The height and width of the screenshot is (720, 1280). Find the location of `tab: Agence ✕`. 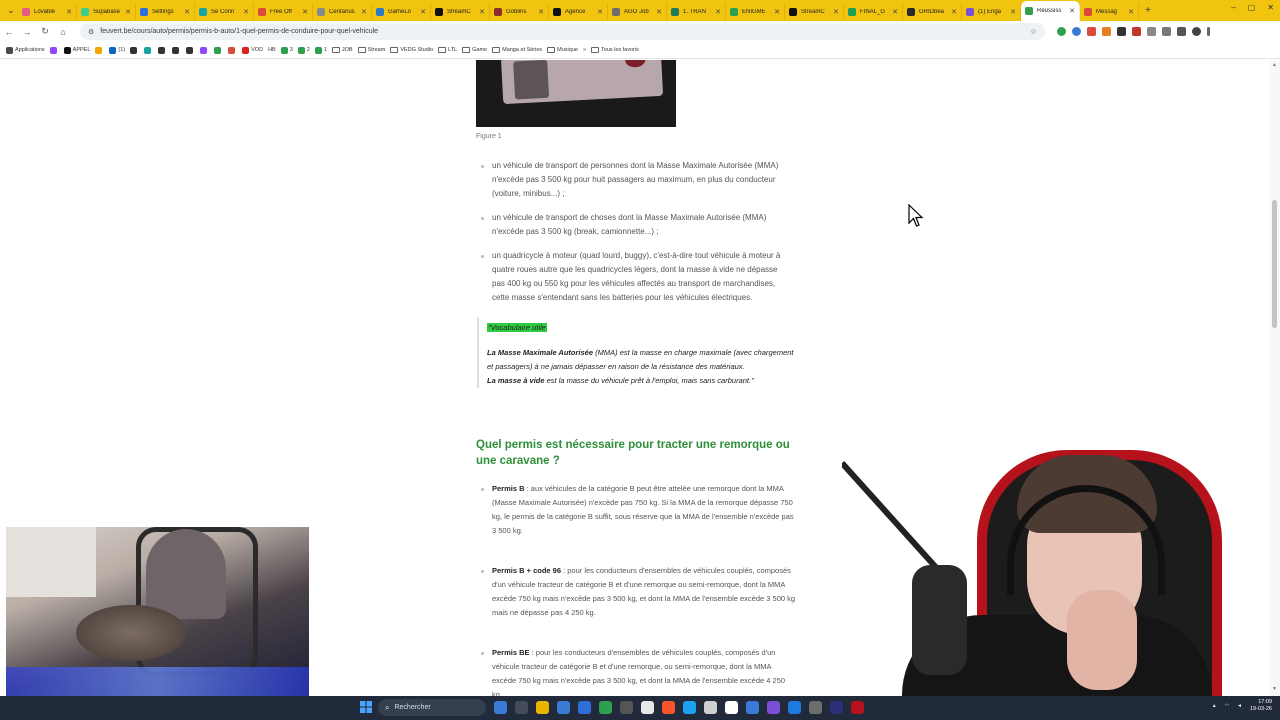

tab: Agence ✕ is located at coordinates (578, 12).